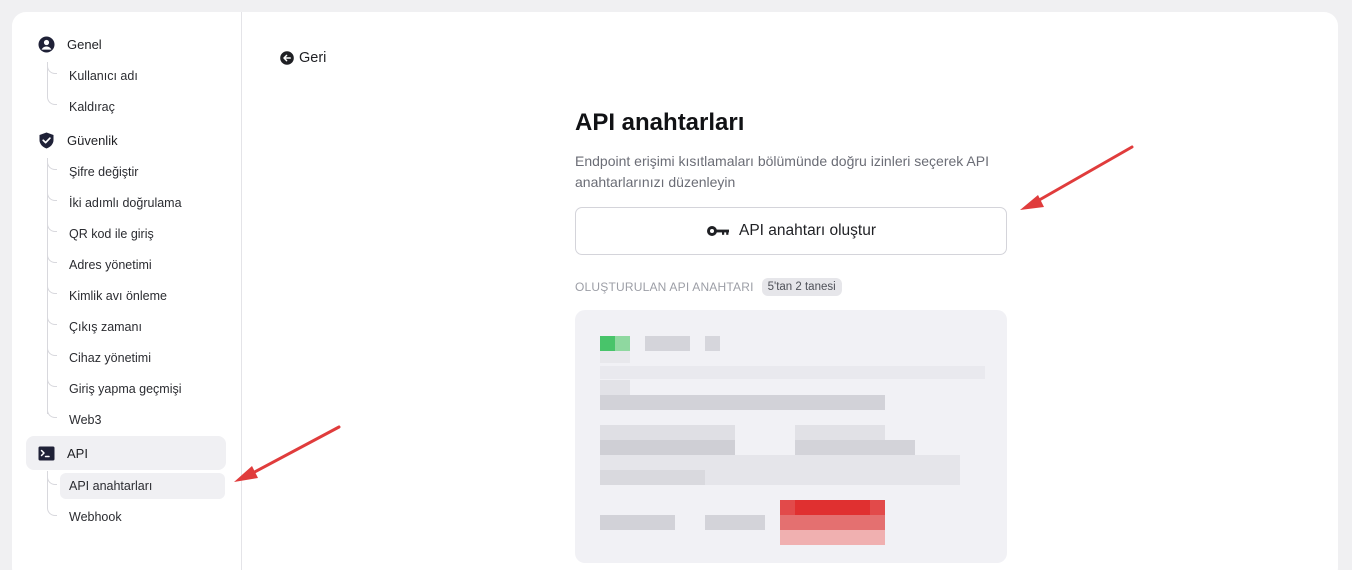 The width and height of the screenshot is (1352, 570). I want to click on back-button: Geri, so click(303, 58).